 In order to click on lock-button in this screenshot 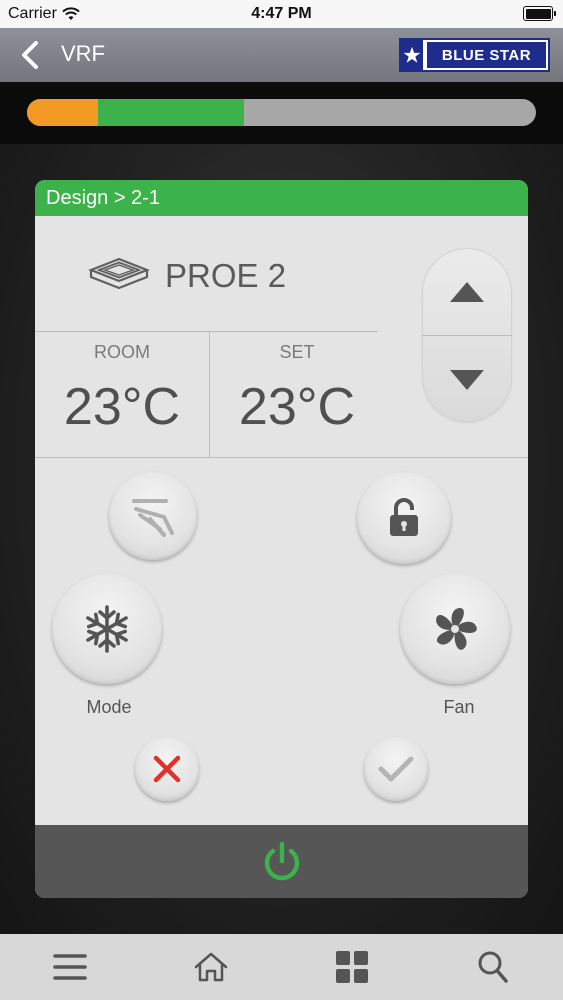, I will do `click(404, 518)`.